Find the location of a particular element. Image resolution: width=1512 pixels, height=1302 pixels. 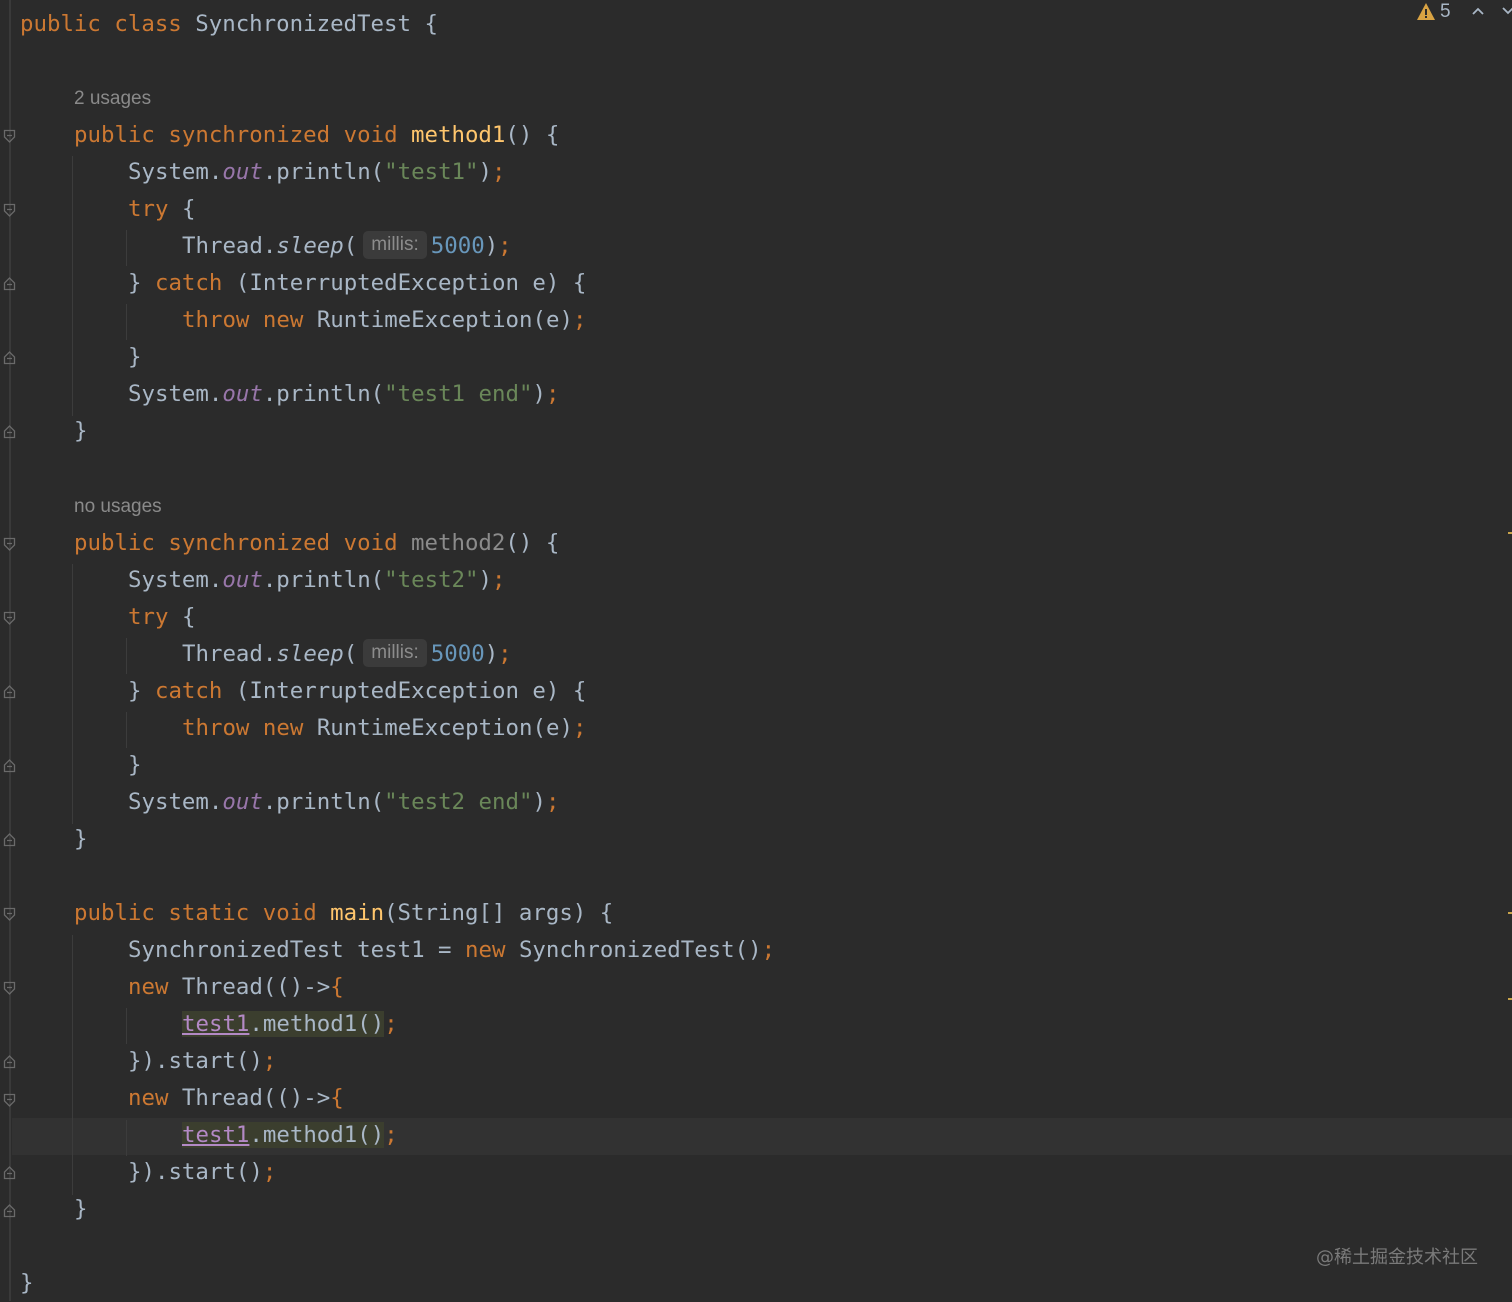

code-line-main-decl: public static void main(String[] args) { is located at coordinates (343, 913).